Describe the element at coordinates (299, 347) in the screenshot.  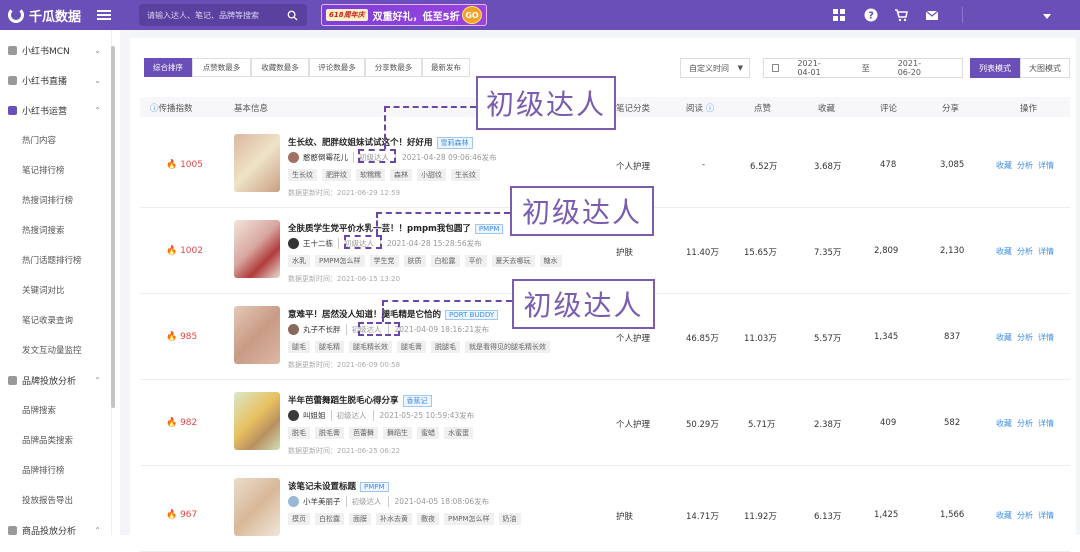
I see `keyword-tag: 腿毛` at that location.